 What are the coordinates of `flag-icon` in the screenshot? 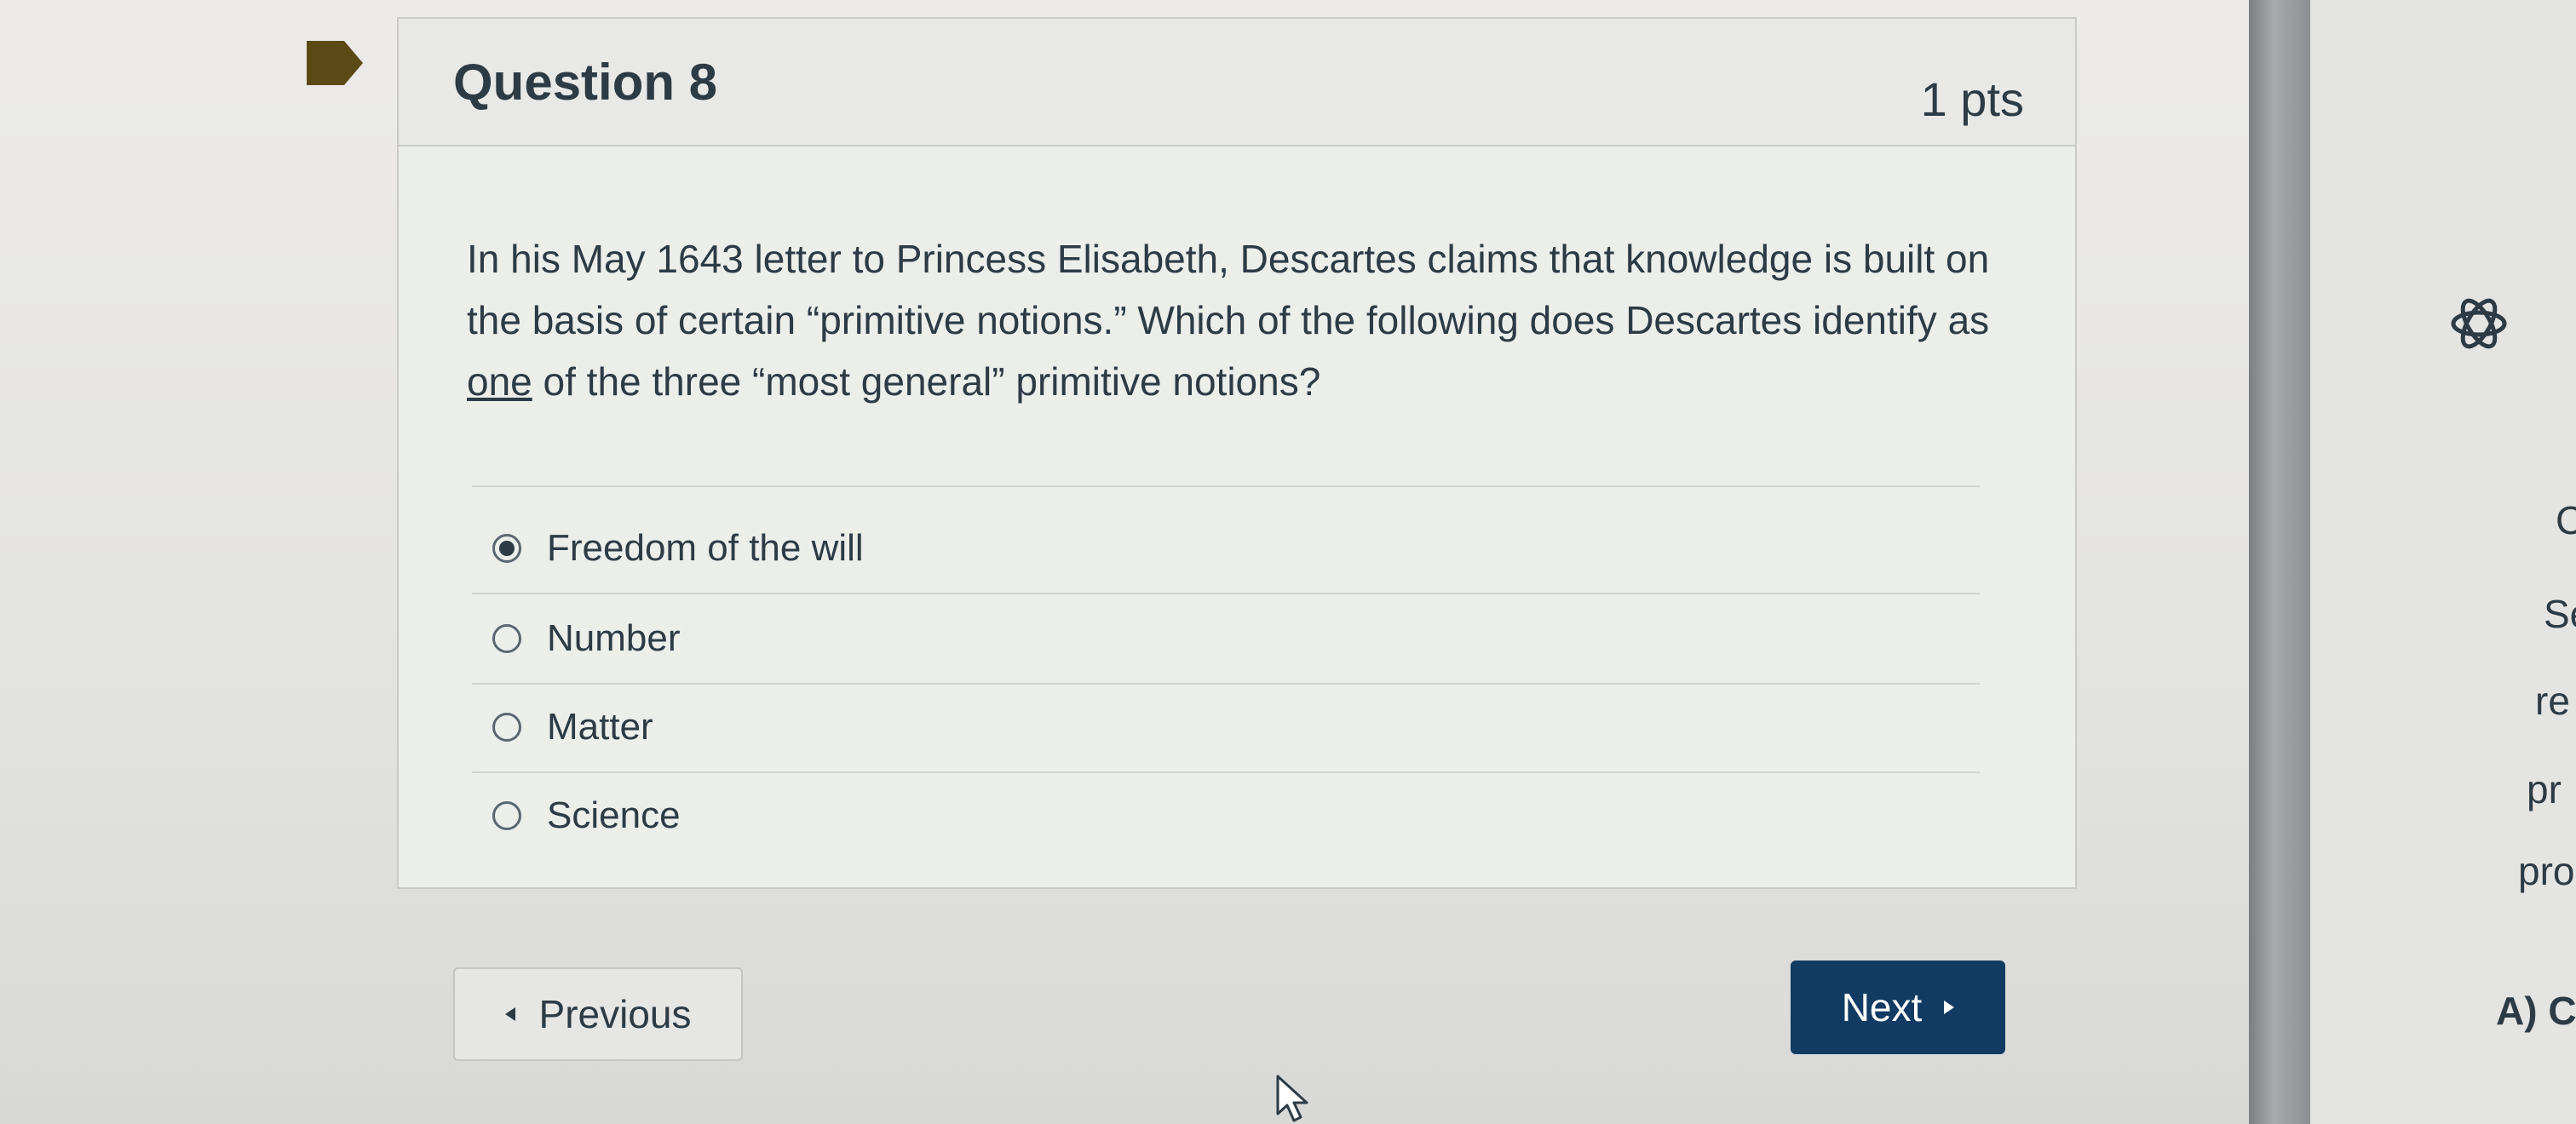 It's located at (335, 63).